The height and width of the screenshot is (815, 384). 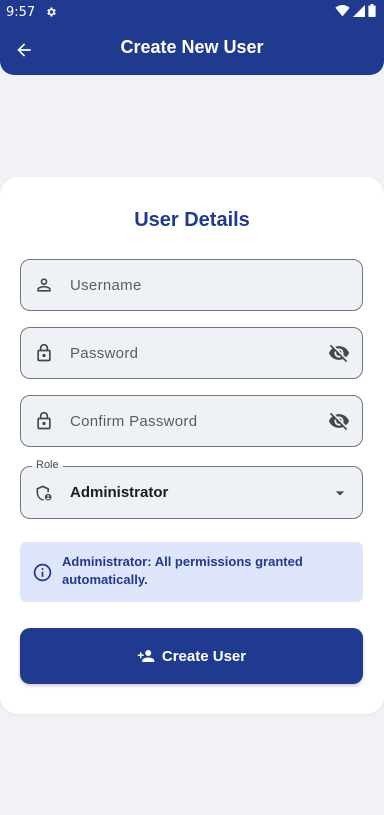 I want to click on status-bar: 9:57, so click(x=192, y=12).